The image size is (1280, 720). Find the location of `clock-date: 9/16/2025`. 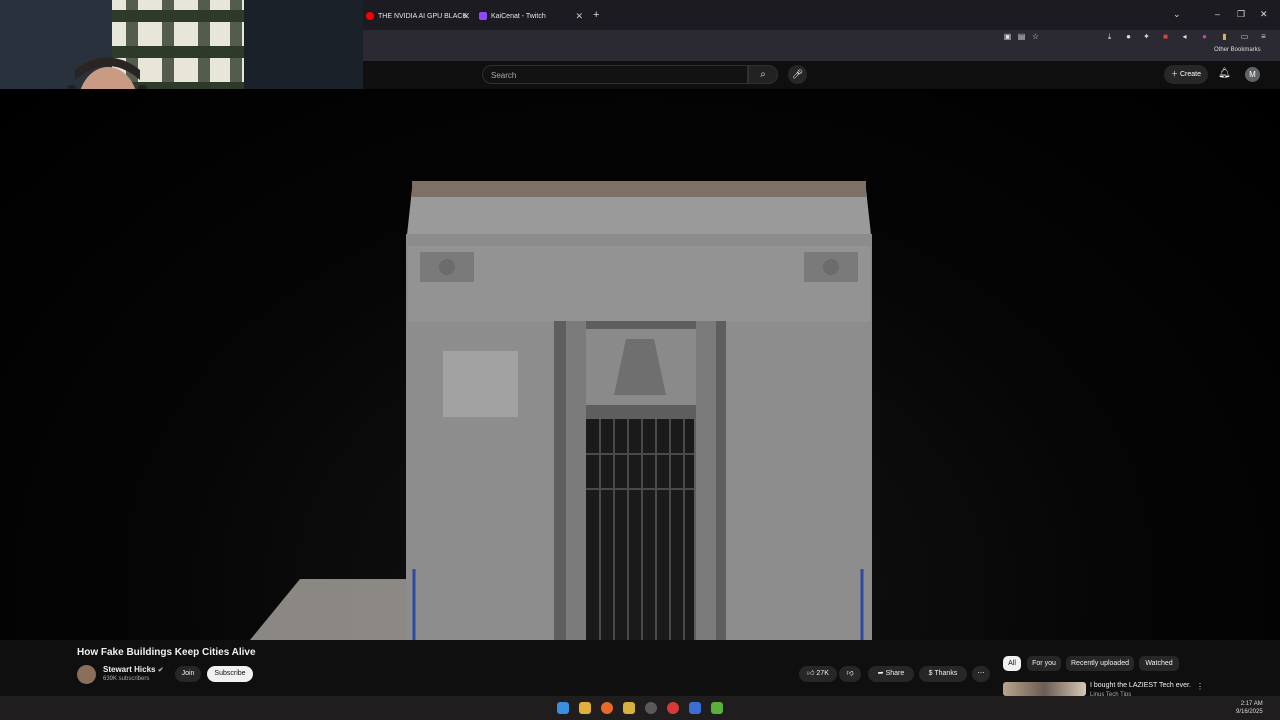

clock-date: 9/16/2025 is located at coordinates (1249, 712).